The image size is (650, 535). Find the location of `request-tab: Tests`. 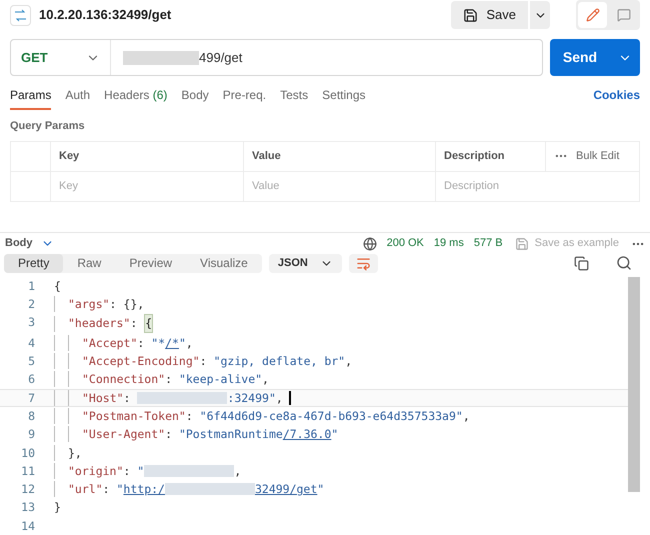

request-tab: Tests is located at coordinates (294, 98).